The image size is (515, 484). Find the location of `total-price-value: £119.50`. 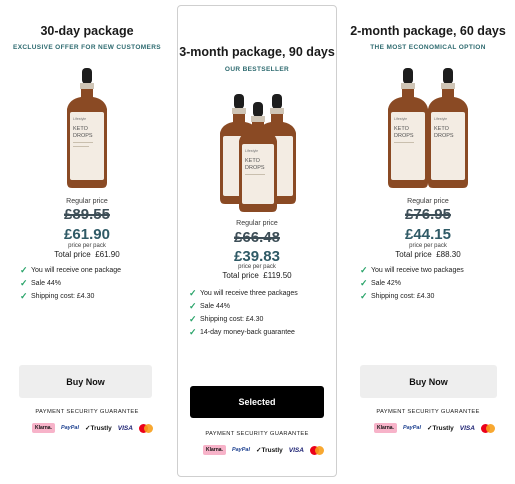

total-price-value: £119.50 is located at coordinates (277, 275).